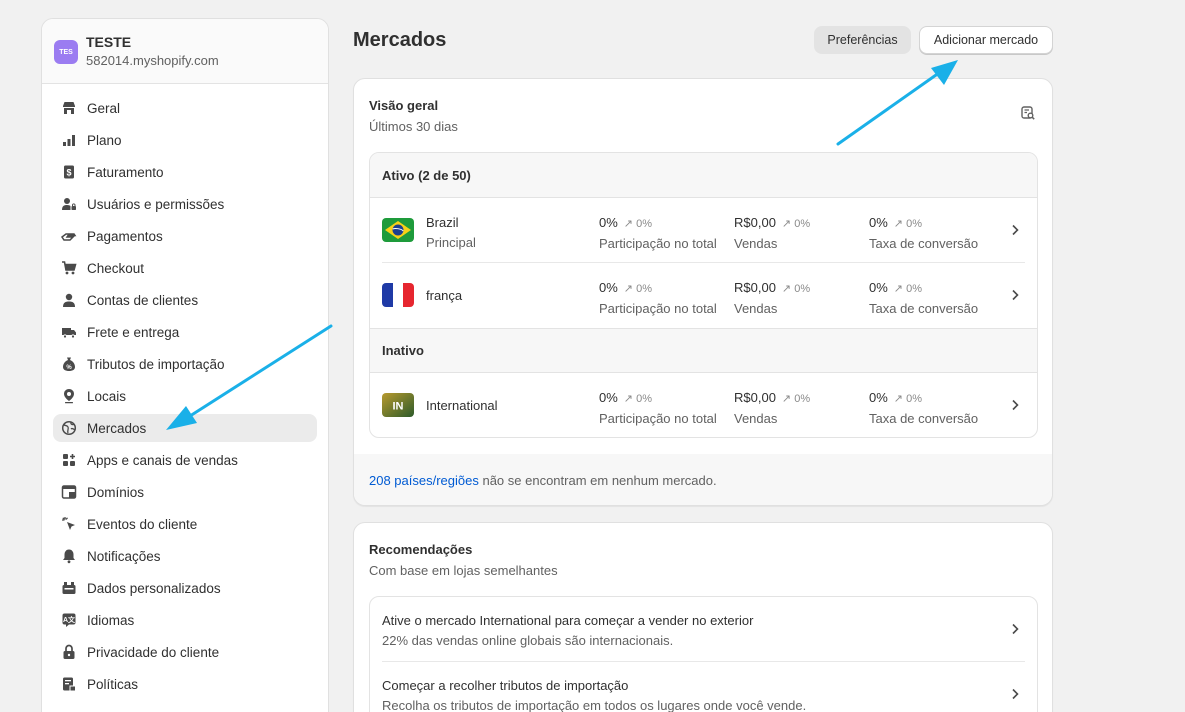  I want to click on sidebar-item-label: Locais, so click(107, 396).